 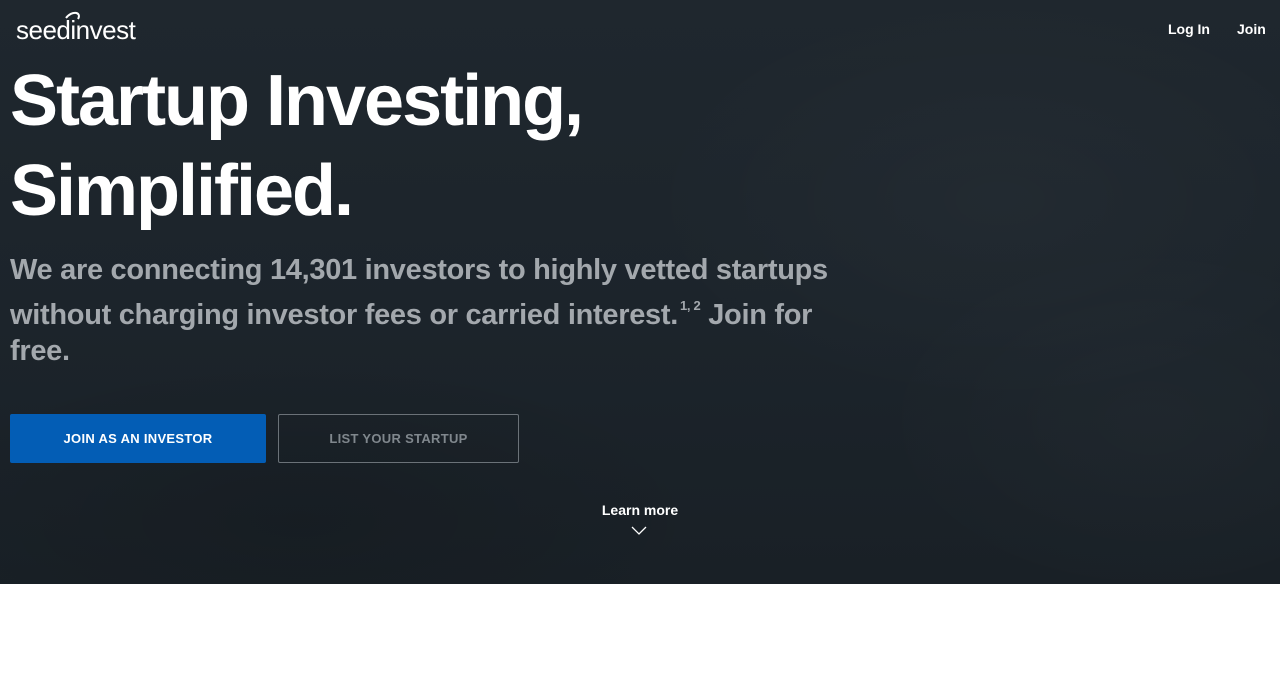 What do you see at coordinates (1251, 29) in the screenshot?
I see `join-link: Join` at bounding box center [1251, 29].